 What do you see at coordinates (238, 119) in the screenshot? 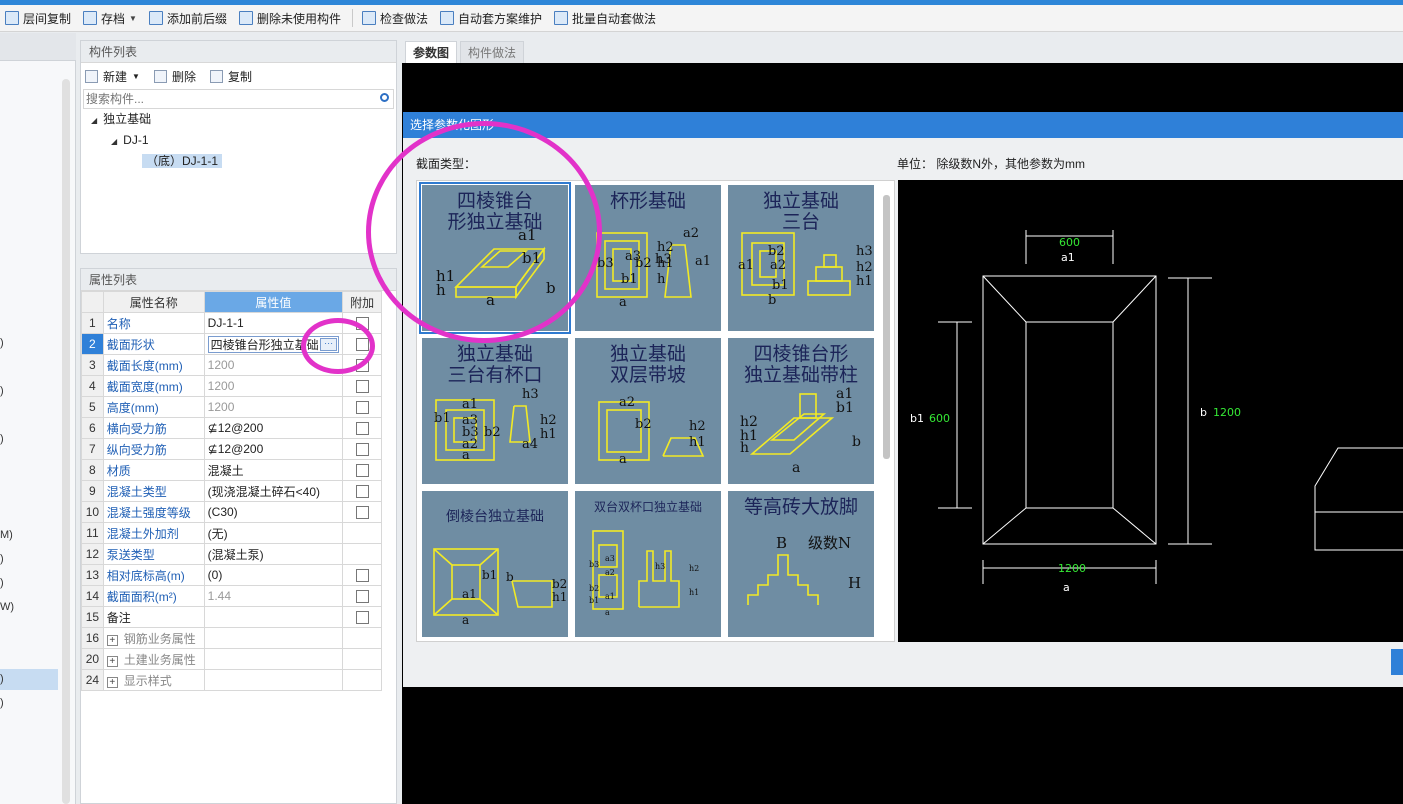
I see `tree-item-root: ◢ 独立基础` at bounding box center [238, 119].